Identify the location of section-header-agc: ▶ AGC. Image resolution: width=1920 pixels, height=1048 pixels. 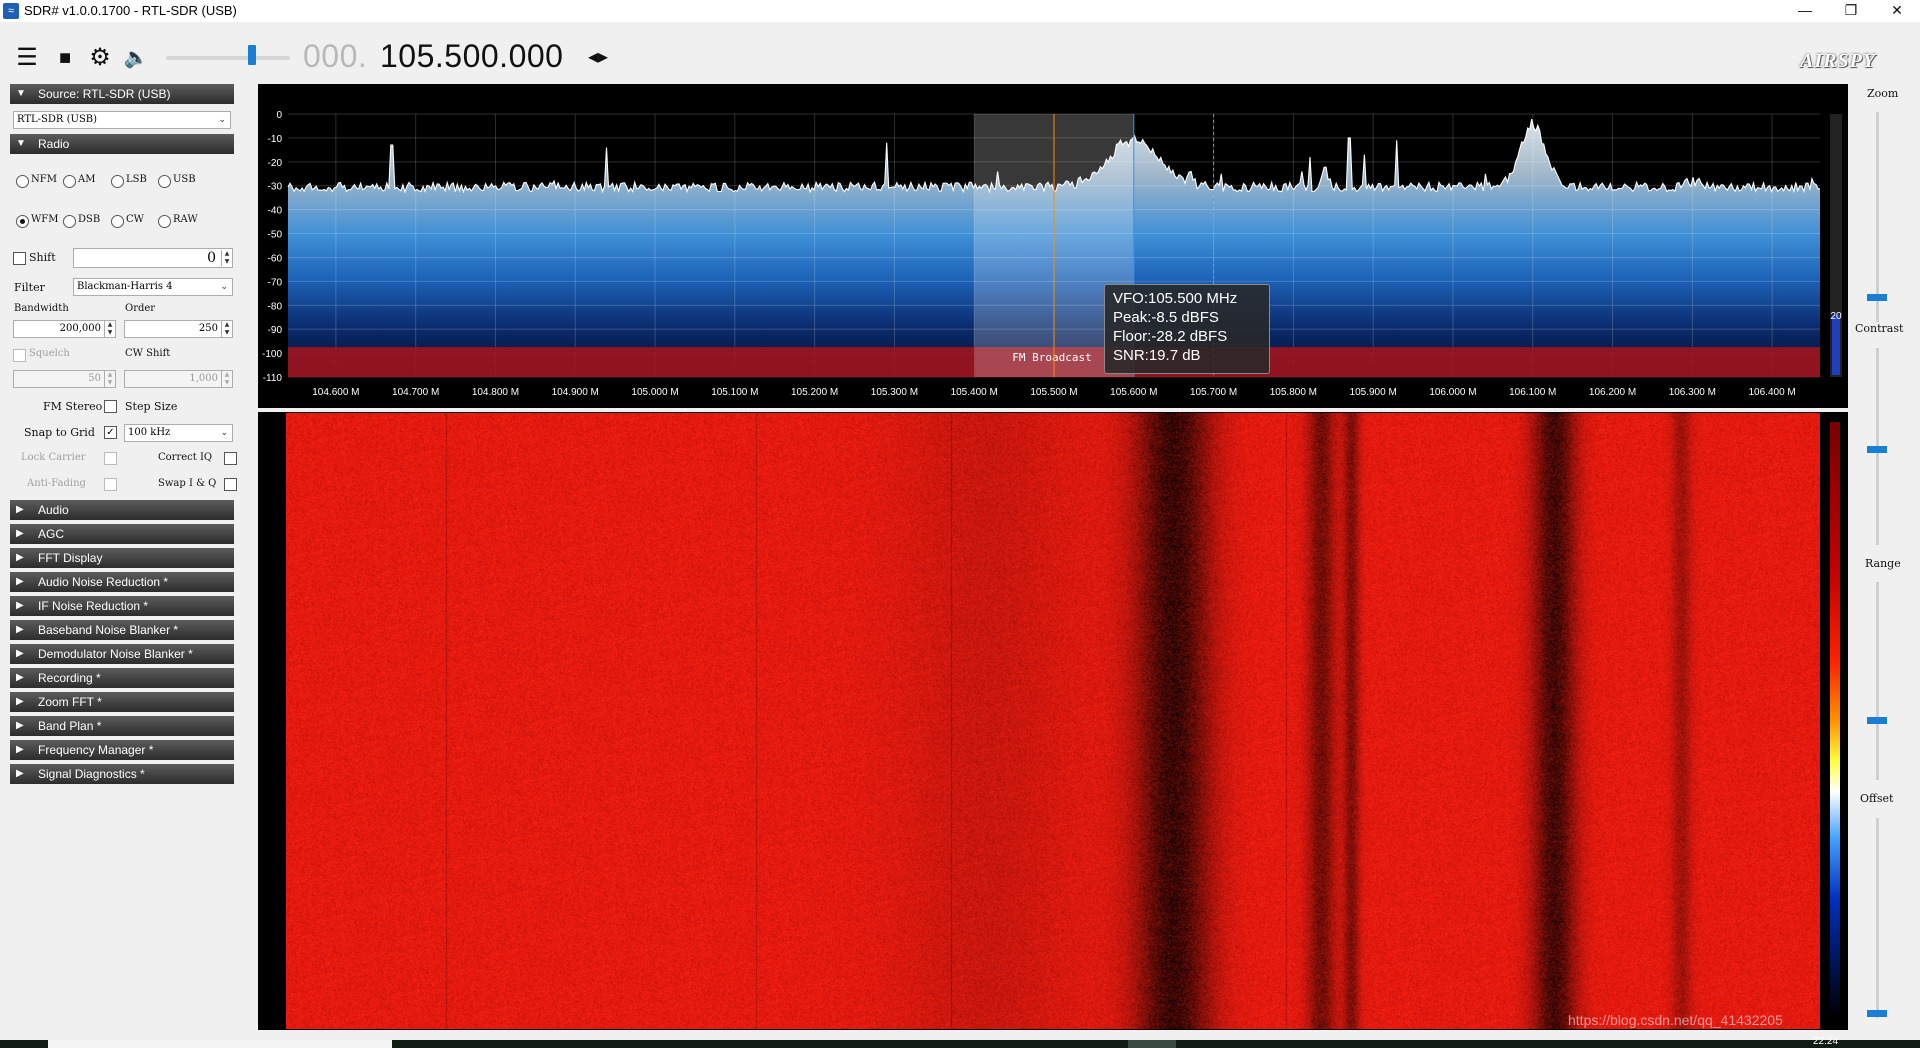
(122, 534).